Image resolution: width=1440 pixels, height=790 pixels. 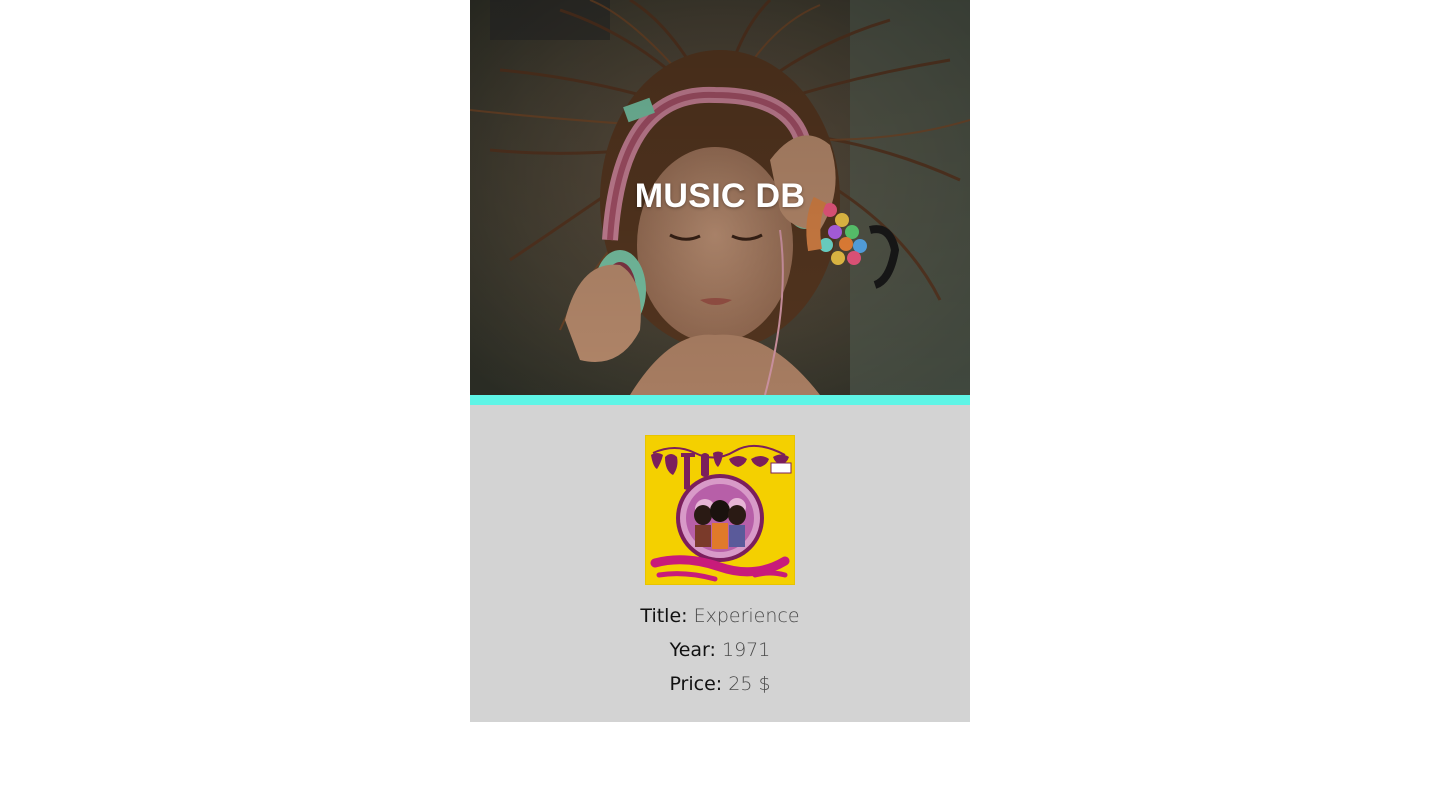 I want to click on album-details: Title: Experience Year: 1971 Price: 25 $, so click(x=720, y=650).